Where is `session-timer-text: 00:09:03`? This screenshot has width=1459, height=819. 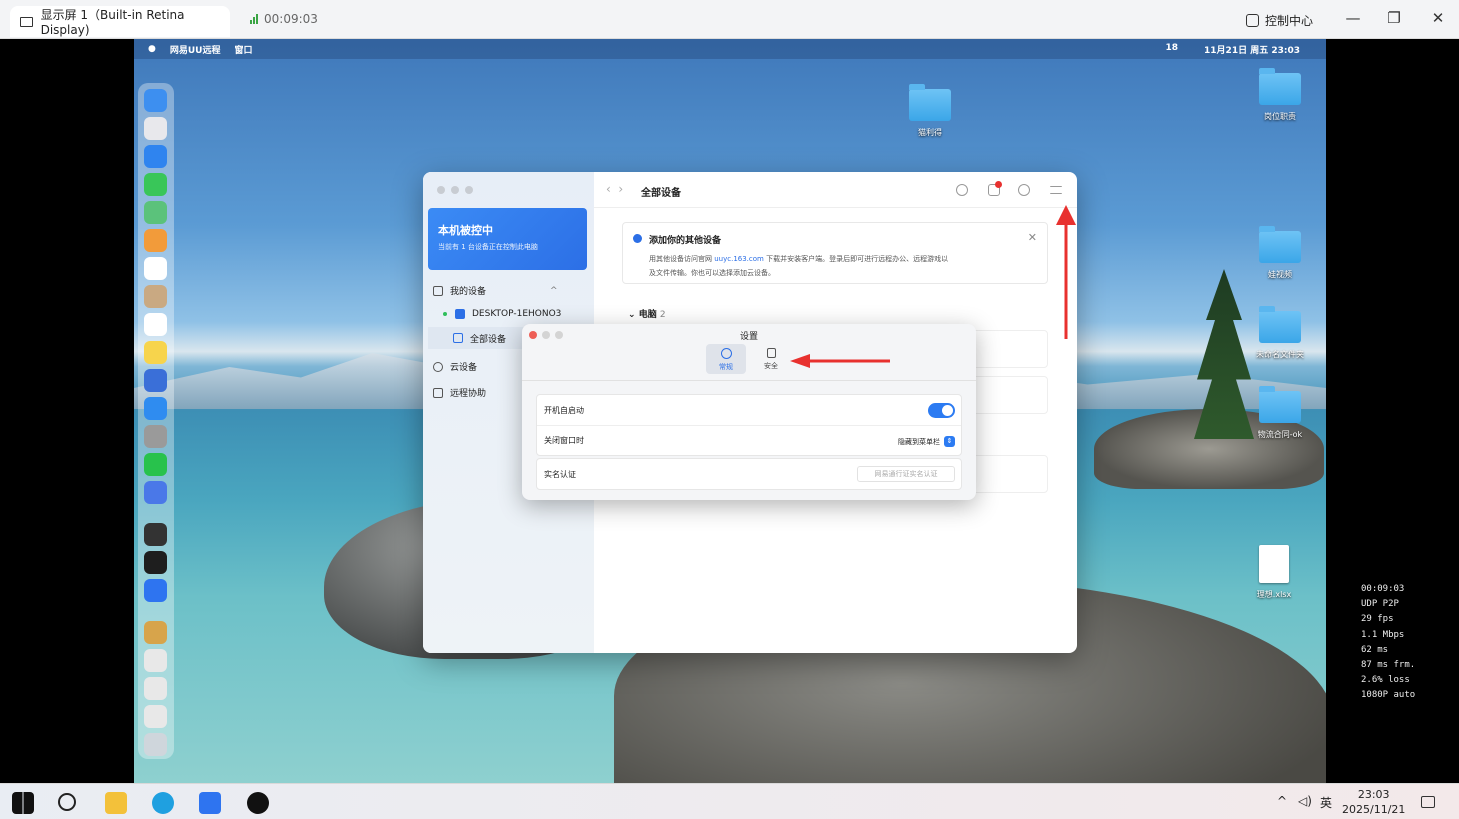 session-timer-text: 00:09:03 is located at coordinates (291, 19).